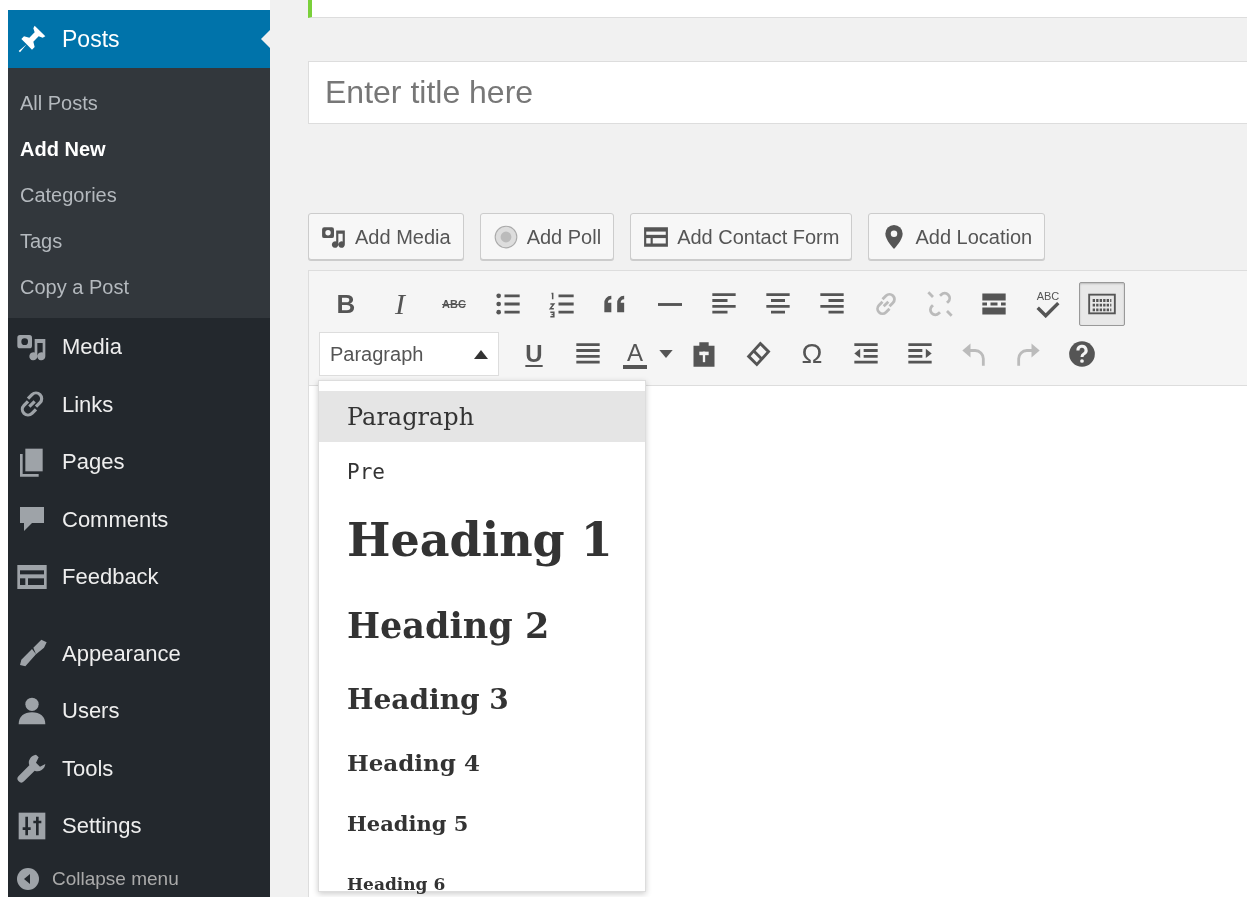 The image size is (1247, 897). What do you see at coordinates (482, 416) in the screenshot?
I see `format-option: Paragraph` at bounding box center [482, 416].